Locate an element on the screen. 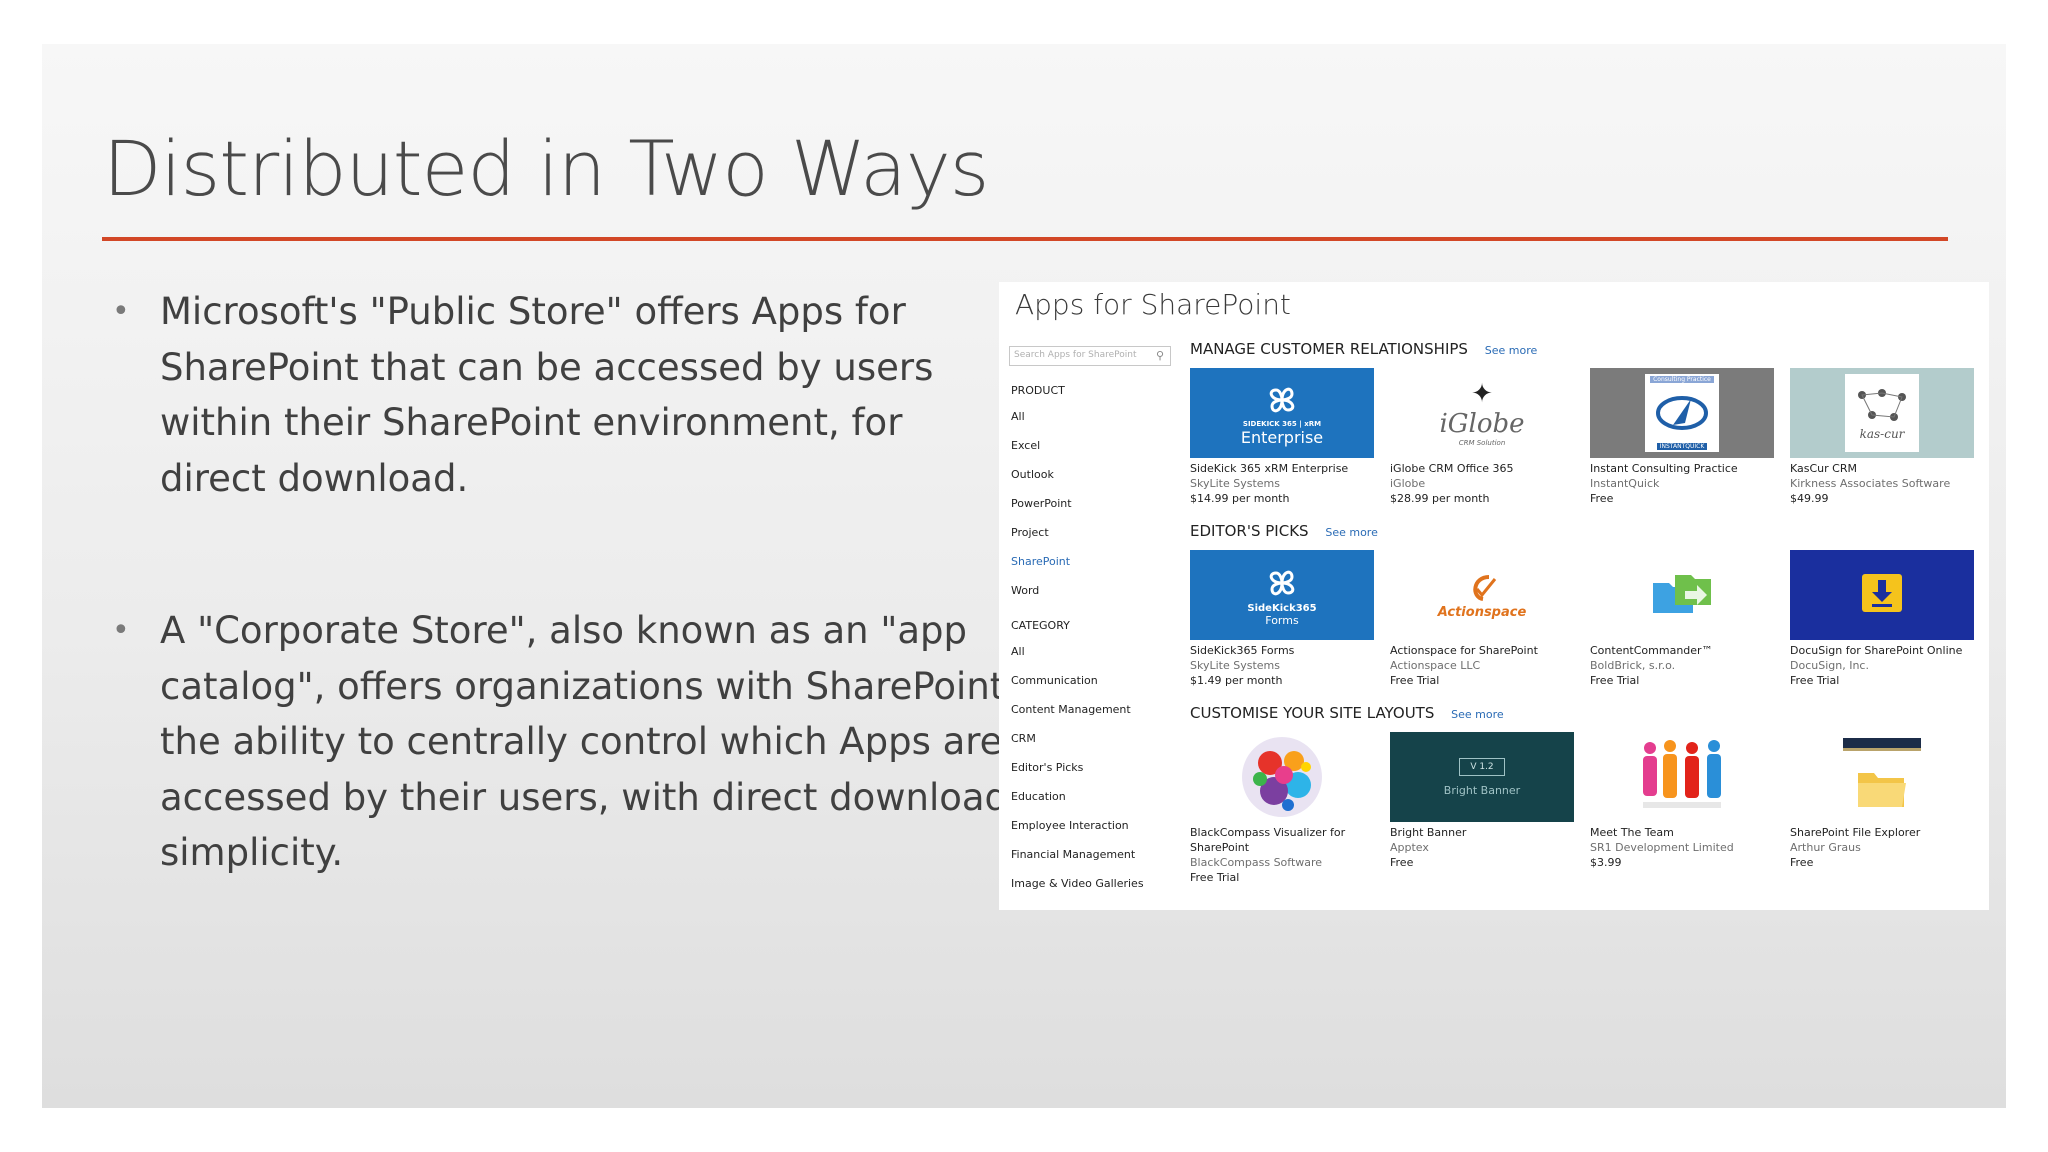  quick-logo-icon is located at coordinates (1682, 413).